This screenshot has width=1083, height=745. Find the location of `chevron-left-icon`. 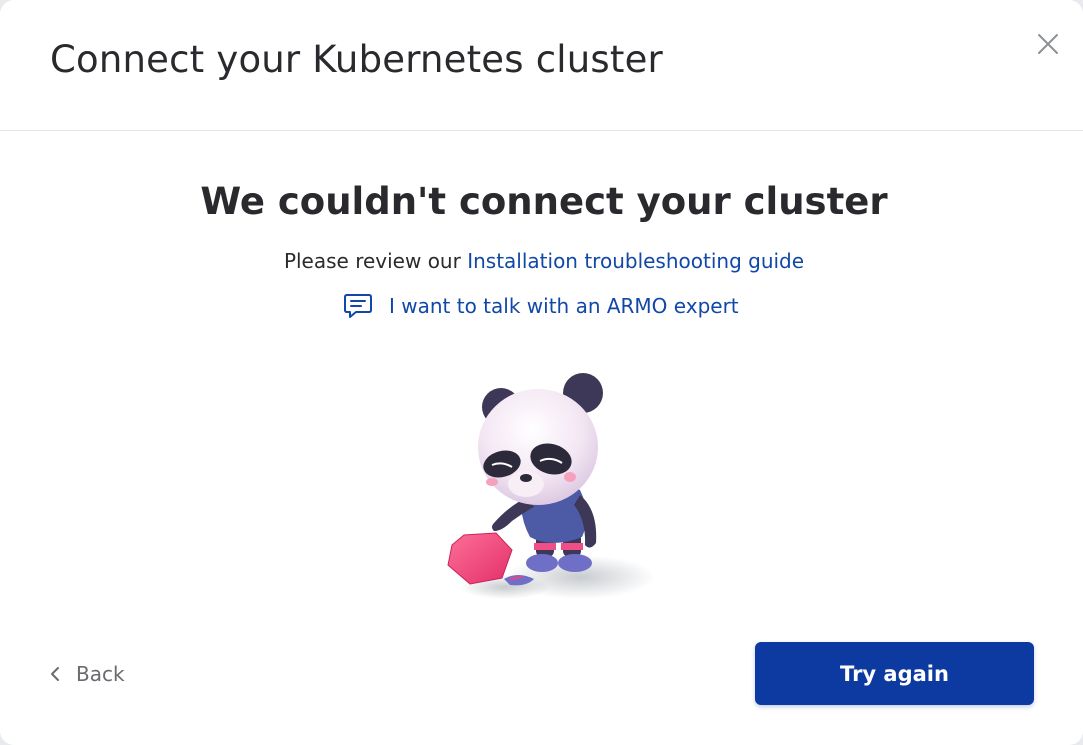

chevron-left-icon is located at coordinates (55, 674).